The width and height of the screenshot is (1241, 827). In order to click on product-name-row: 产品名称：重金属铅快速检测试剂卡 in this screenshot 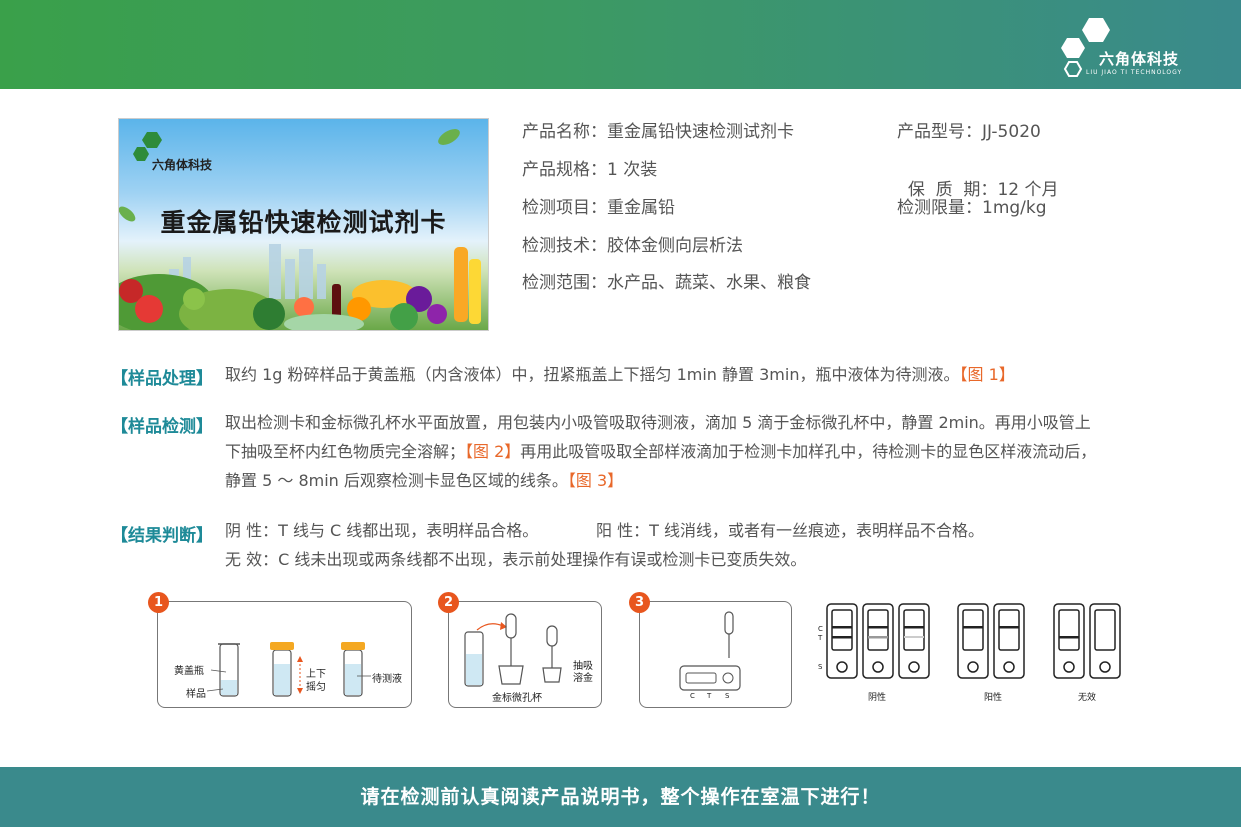, I will do `click(658, 129)`.